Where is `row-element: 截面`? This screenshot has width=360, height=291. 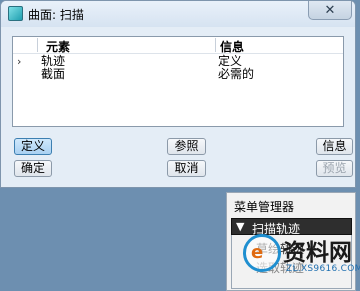 row-element: 截面 is located at coordinates (53, 74).